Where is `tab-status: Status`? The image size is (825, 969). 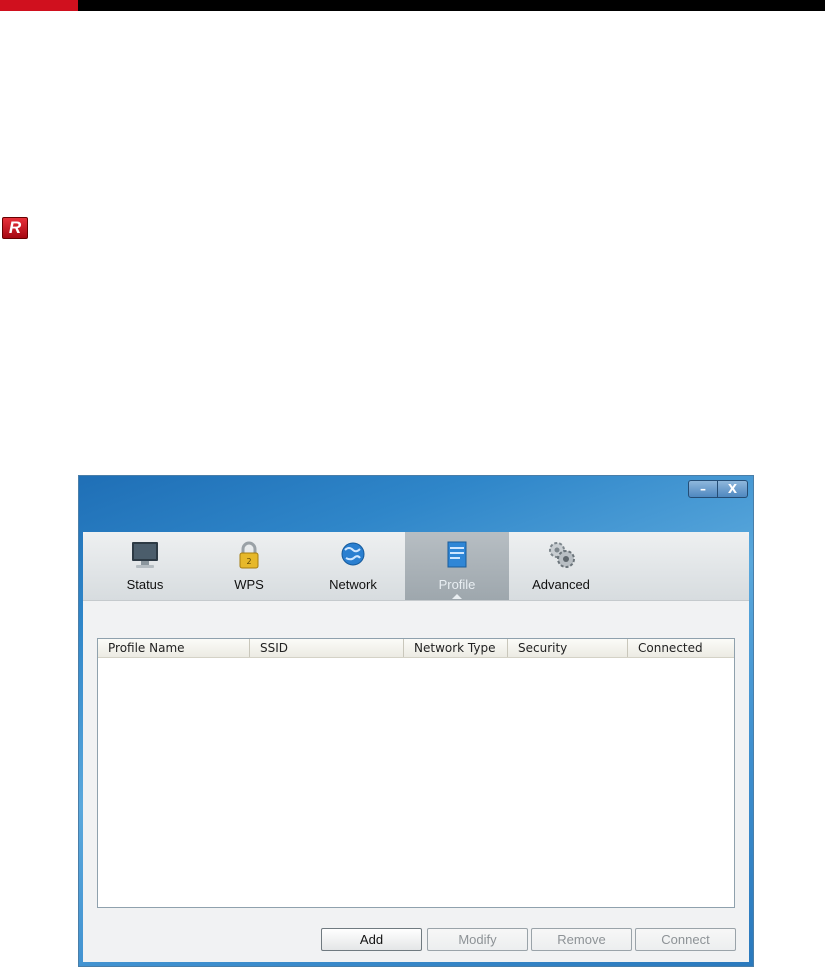
tab-status: Status is located at coordinates (145, 566).